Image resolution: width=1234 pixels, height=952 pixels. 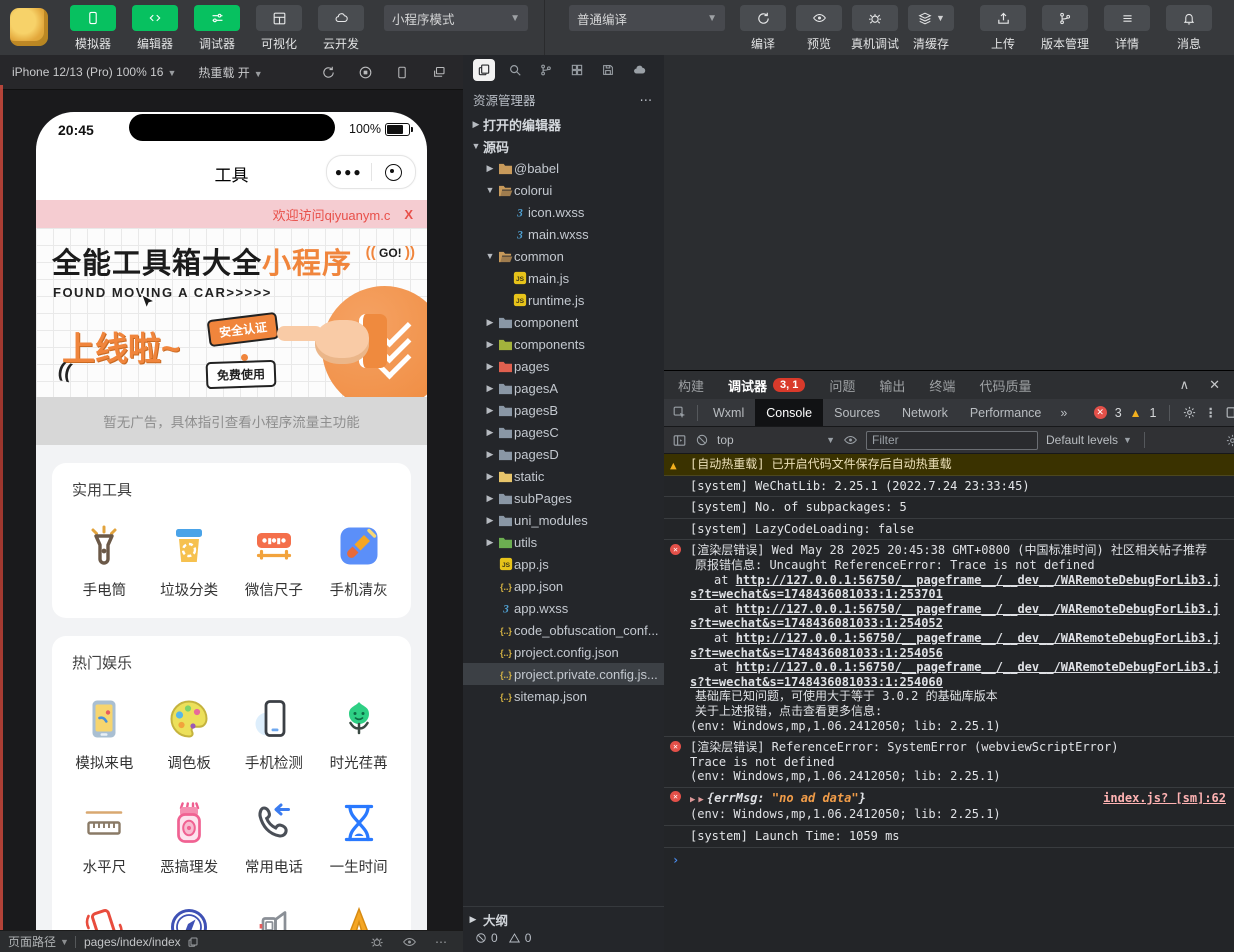 I want to click on source-link: index.js? [sm]:62, so click(x=1164, y=798).